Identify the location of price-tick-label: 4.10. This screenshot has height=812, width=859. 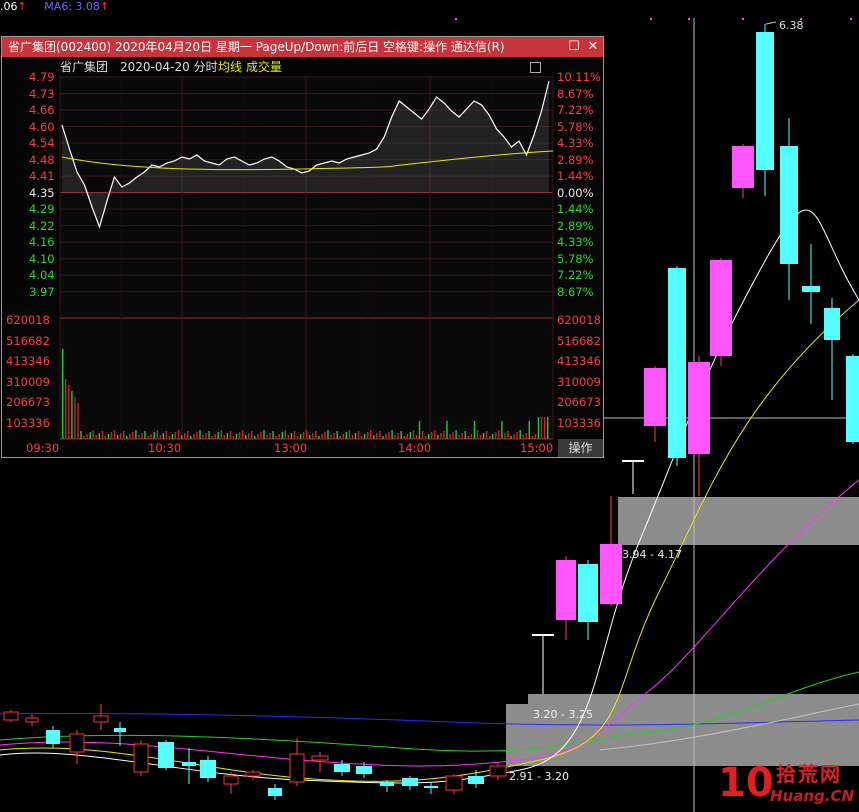
(42, 258).